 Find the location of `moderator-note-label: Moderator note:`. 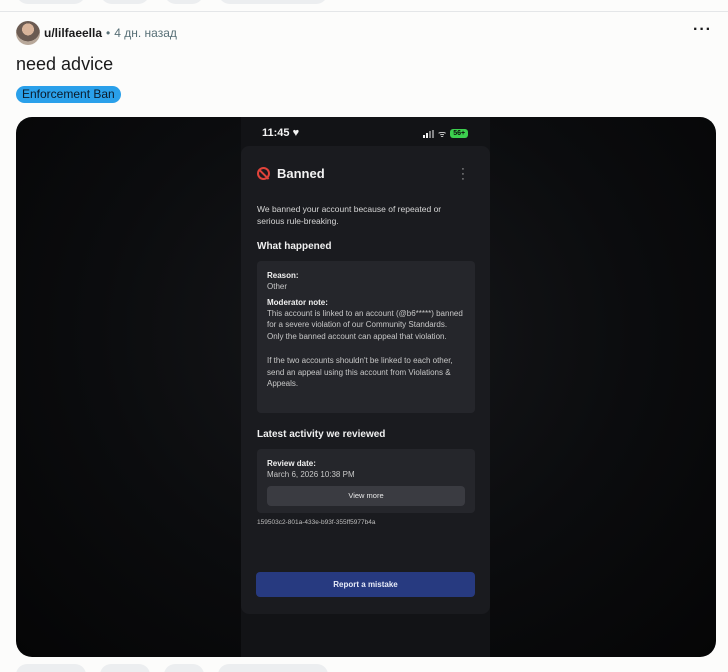

moderator-note-label: Moderator note: is located at coordinates (297, 302).